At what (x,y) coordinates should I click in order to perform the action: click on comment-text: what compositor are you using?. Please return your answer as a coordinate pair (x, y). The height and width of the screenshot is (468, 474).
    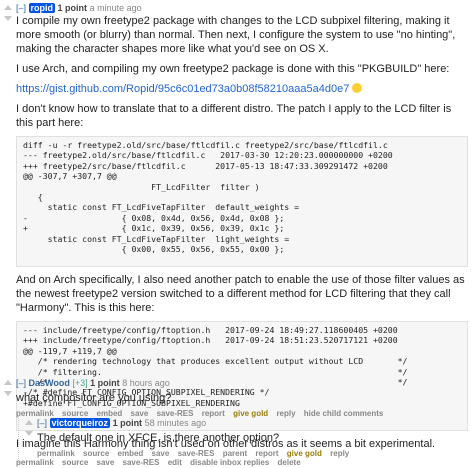
    Looking at the image, I should click on (94, 398).